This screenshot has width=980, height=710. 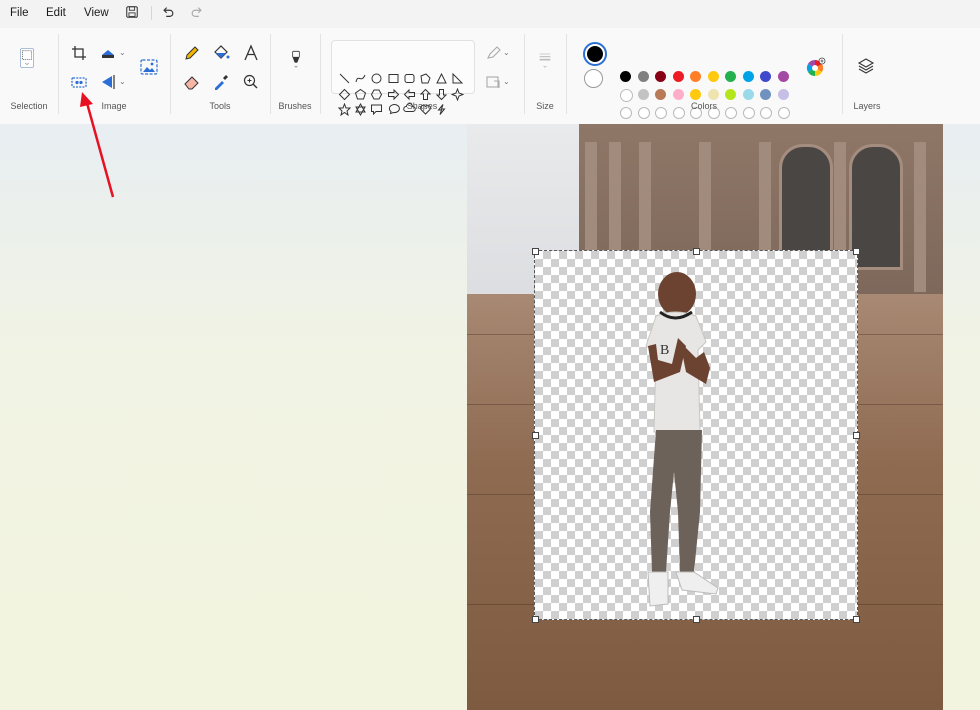 I want to click on curve-shape-icon, so click(x=360, y=78).